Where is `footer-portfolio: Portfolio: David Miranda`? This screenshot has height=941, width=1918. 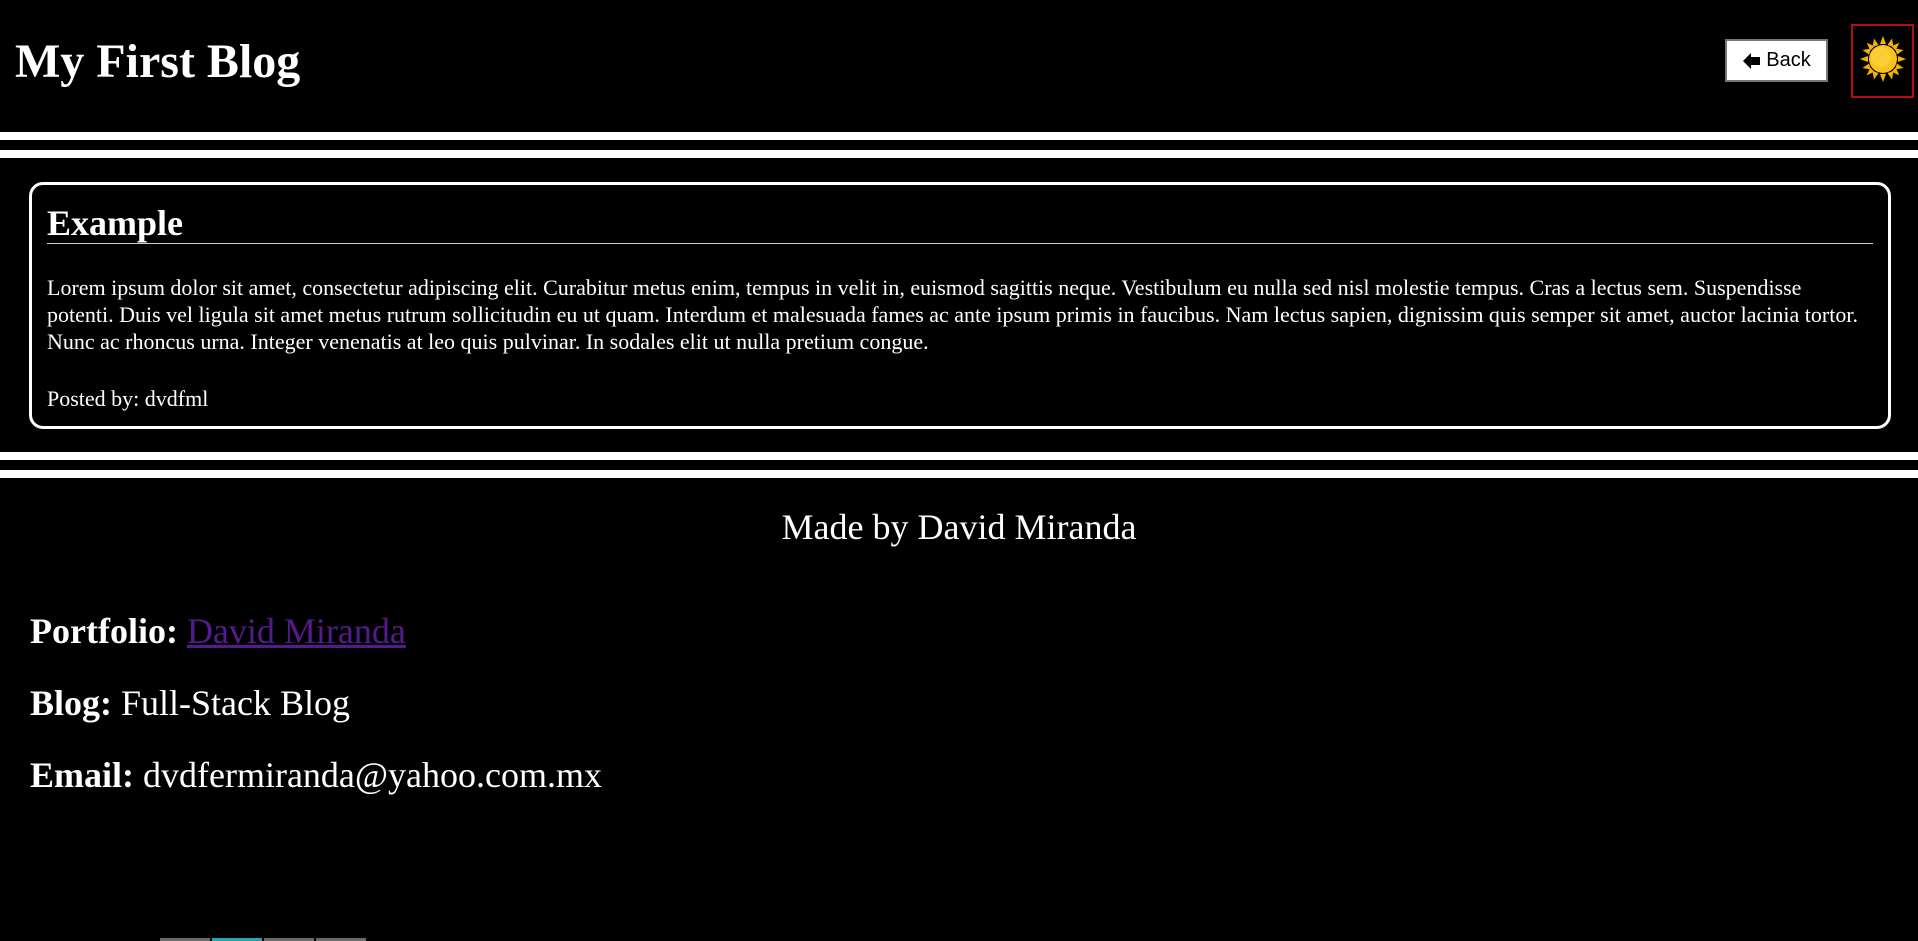 footer-portfolio: Portfolio: David Miranda is located at coordinates (218, 631).